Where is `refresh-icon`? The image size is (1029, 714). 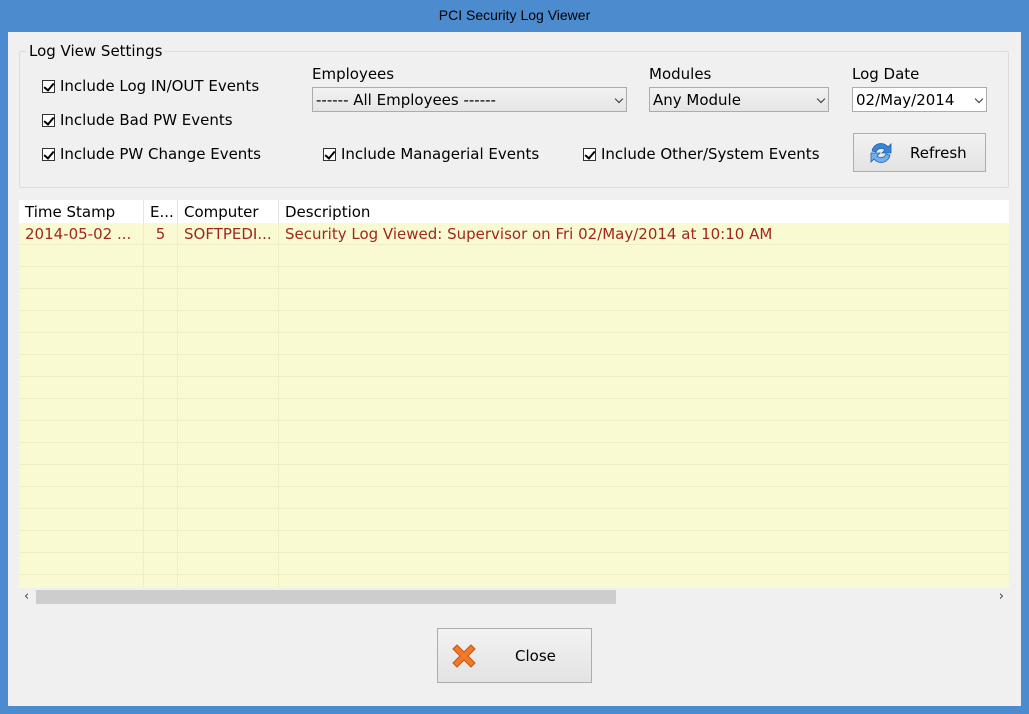 refresh-icon is located at coordinates (881, 152).